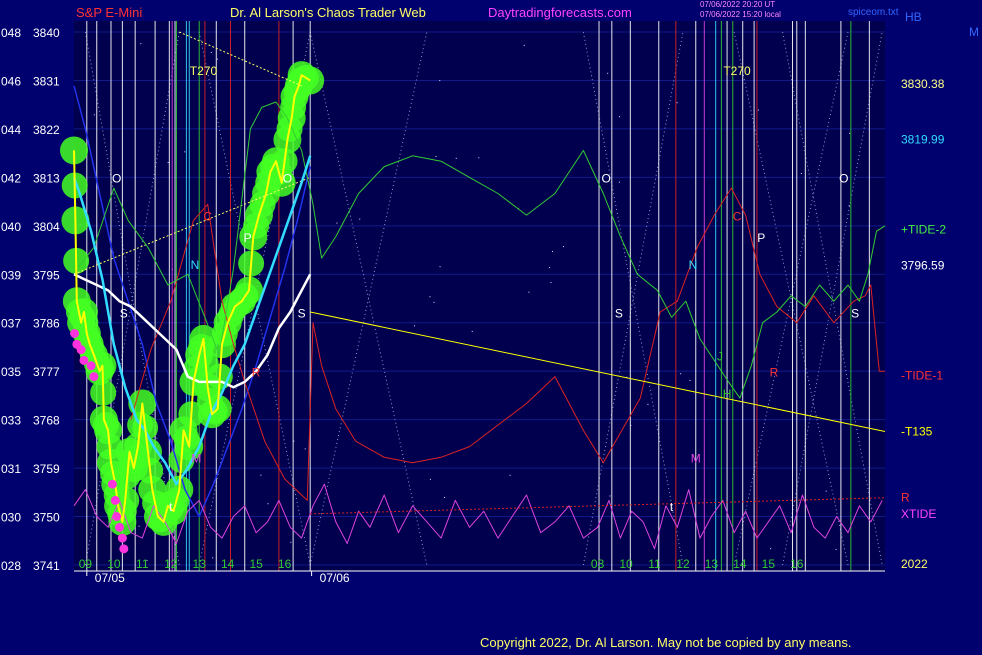 Image resolution: width=982 pixels, height=655 pixels. Describe the element at coordinates (11, 275) in the screenshot. I see `y-tick-left: 039` at that location.